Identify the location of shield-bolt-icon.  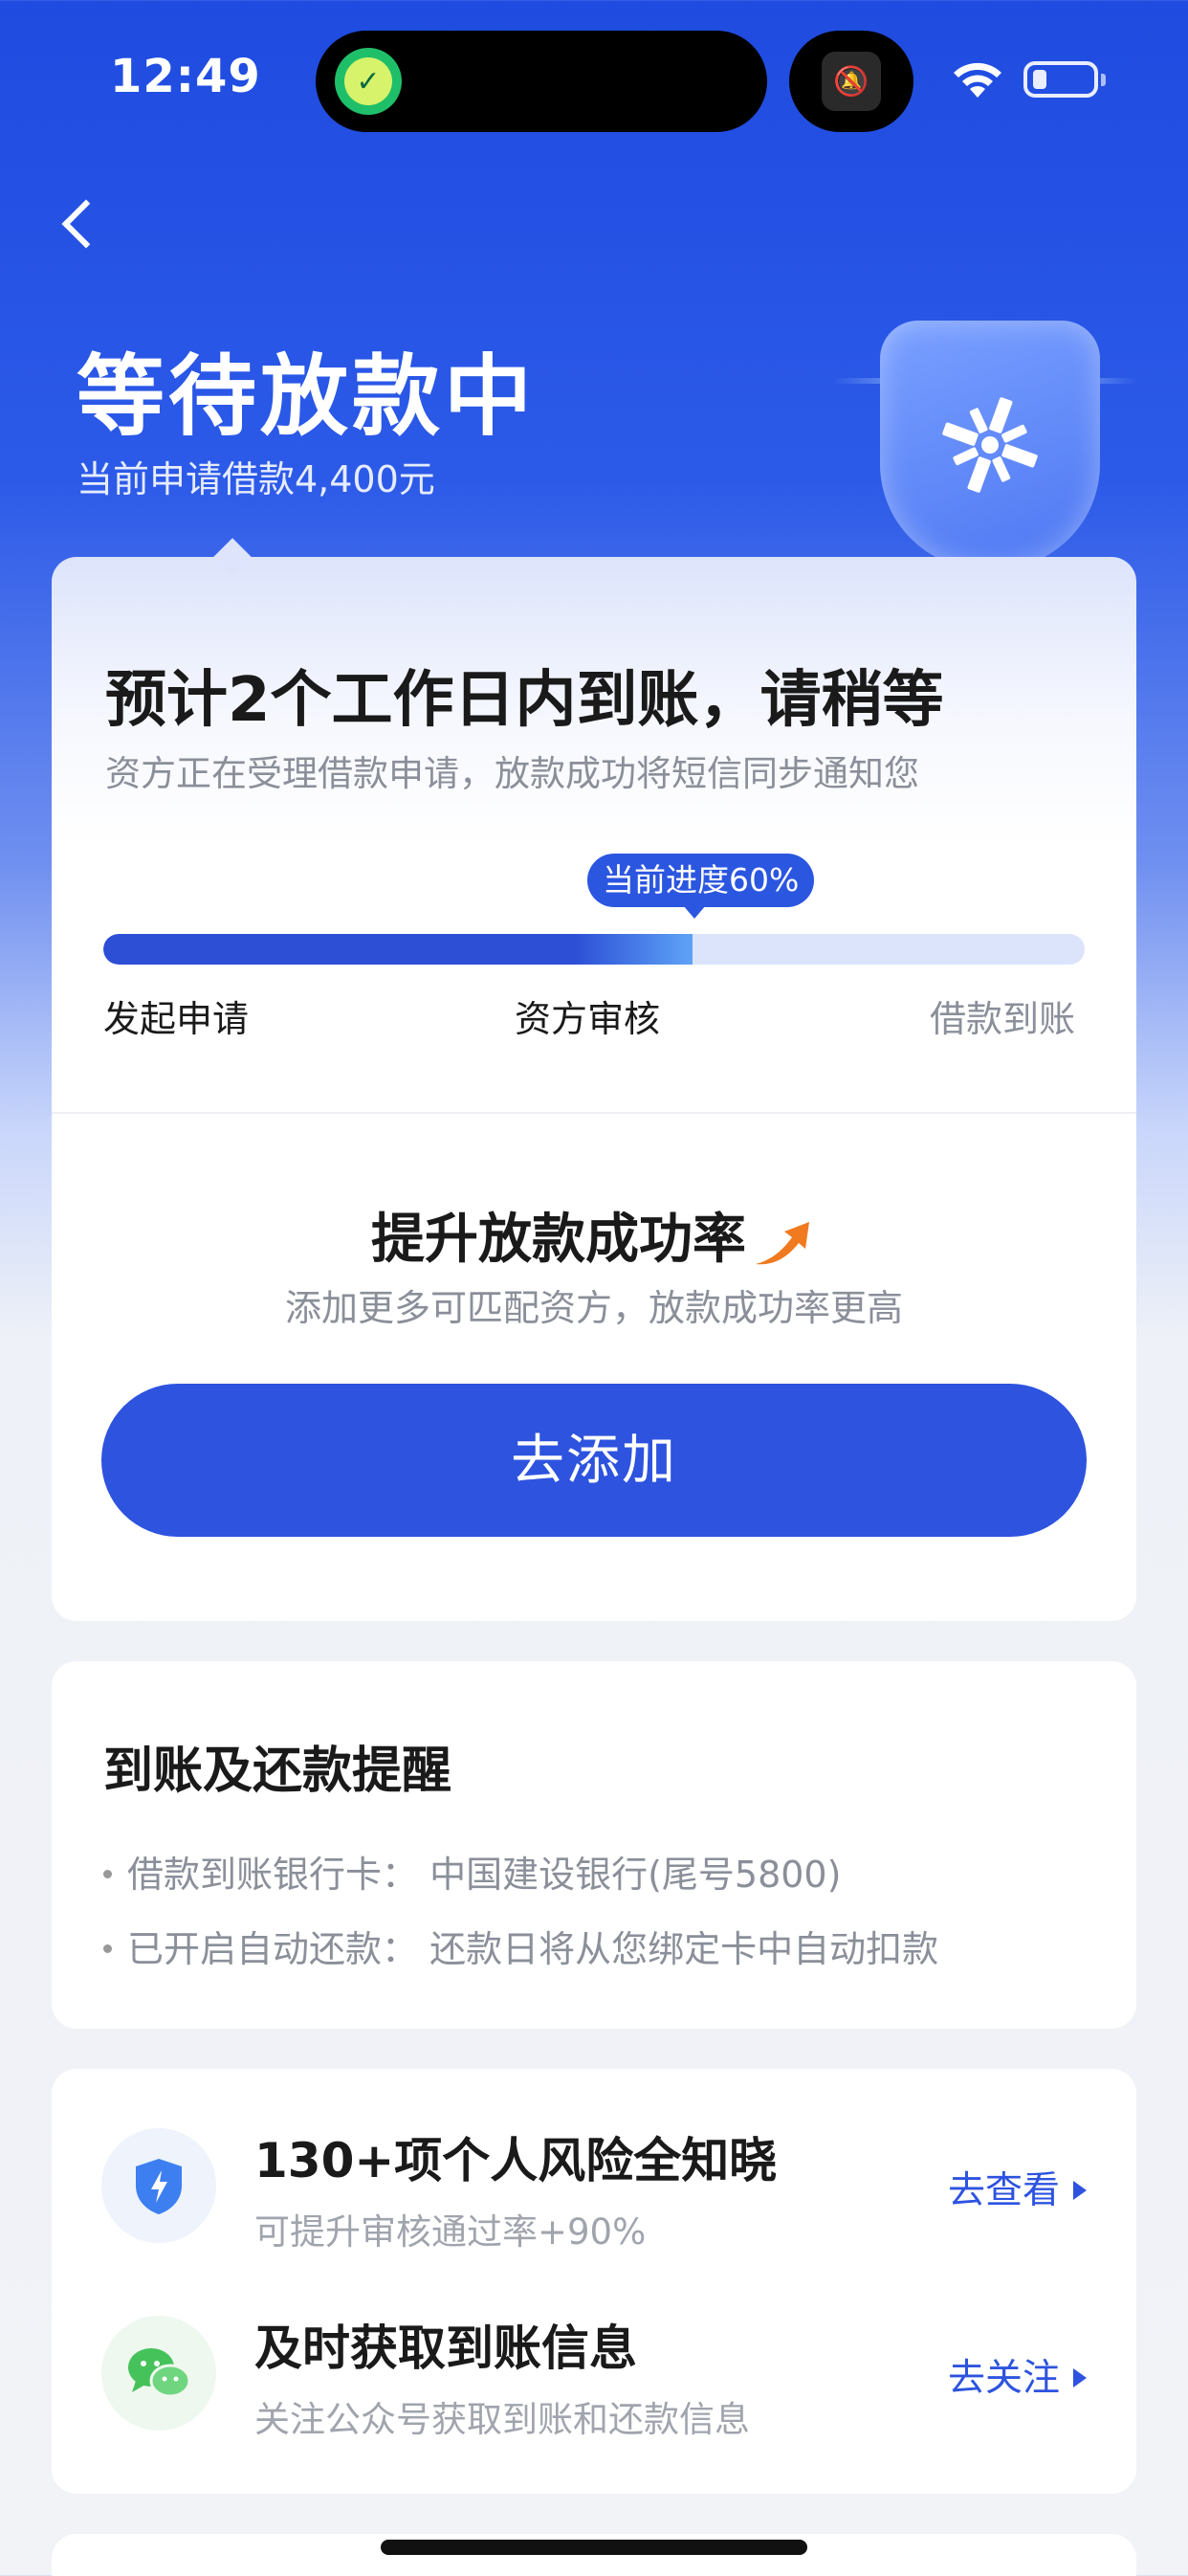
(158, 2185).